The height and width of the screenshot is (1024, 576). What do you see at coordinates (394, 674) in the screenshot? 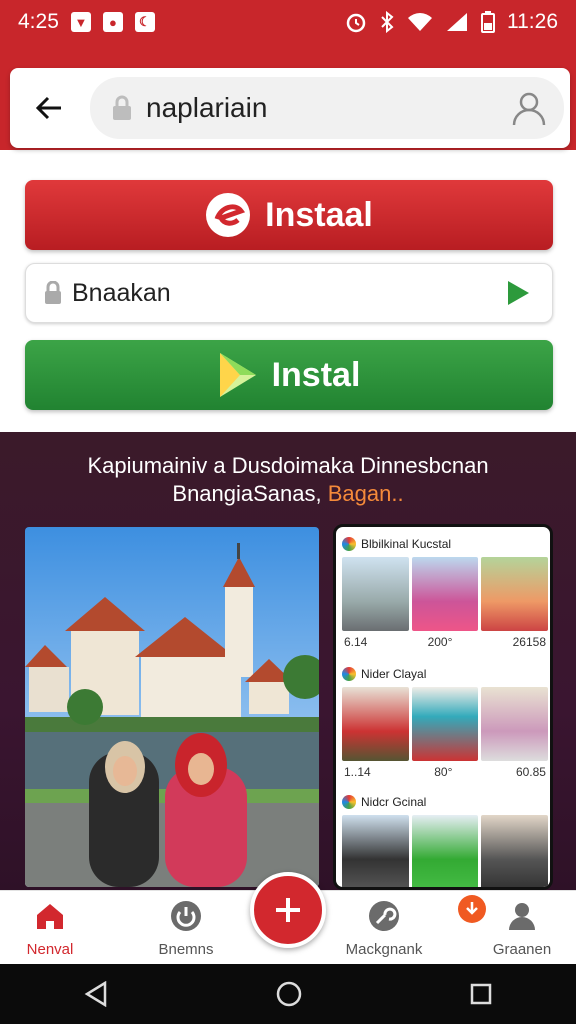
I see `feed-title: Nider Clayal` at bounding box center [394, 674].